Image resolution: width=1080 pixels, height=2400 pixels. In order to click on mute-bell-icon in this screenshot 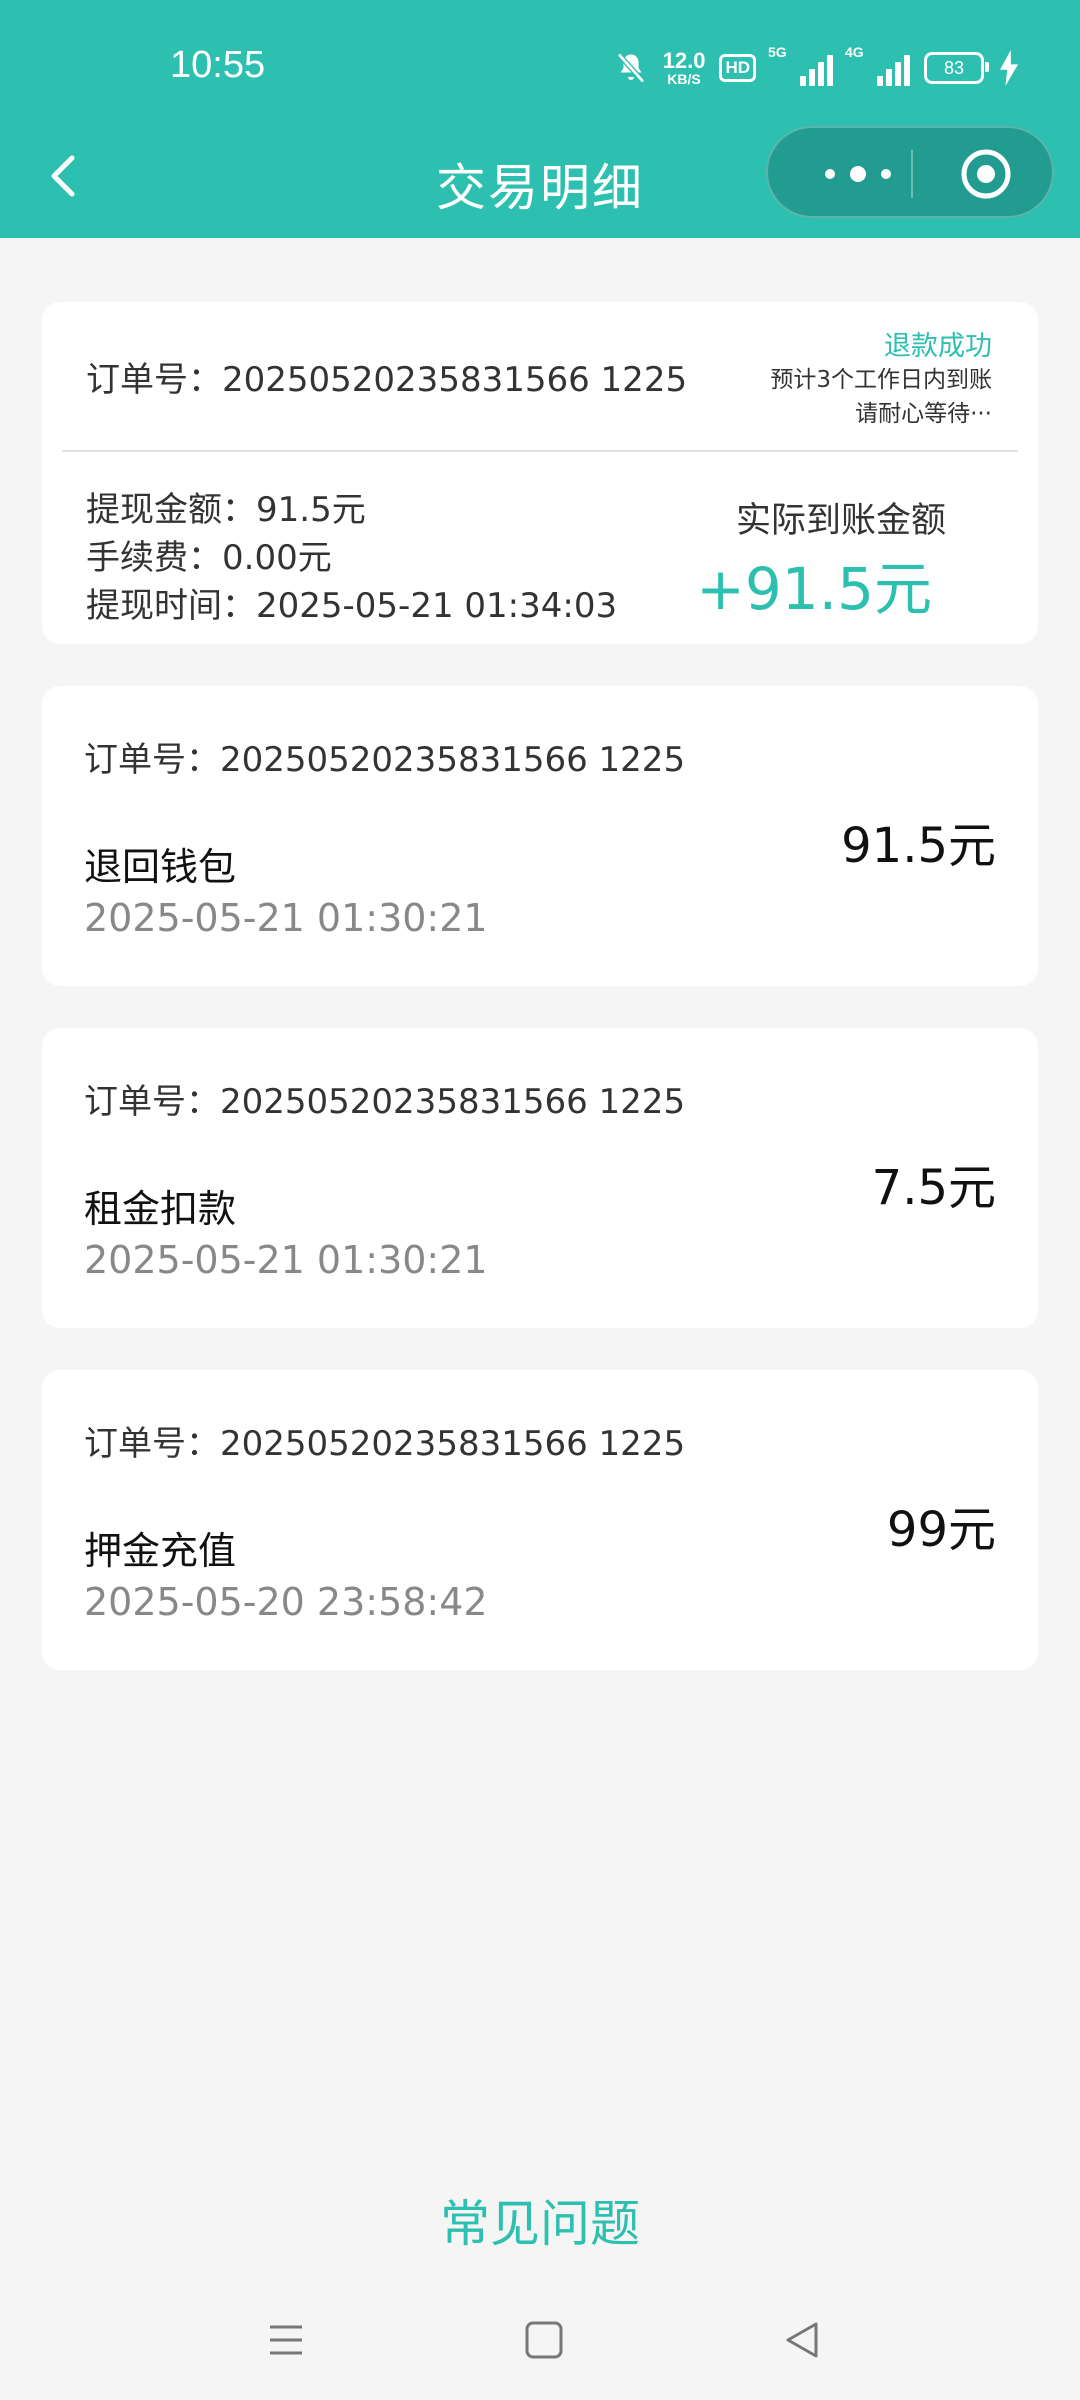, I will do `click(630, 68)`.